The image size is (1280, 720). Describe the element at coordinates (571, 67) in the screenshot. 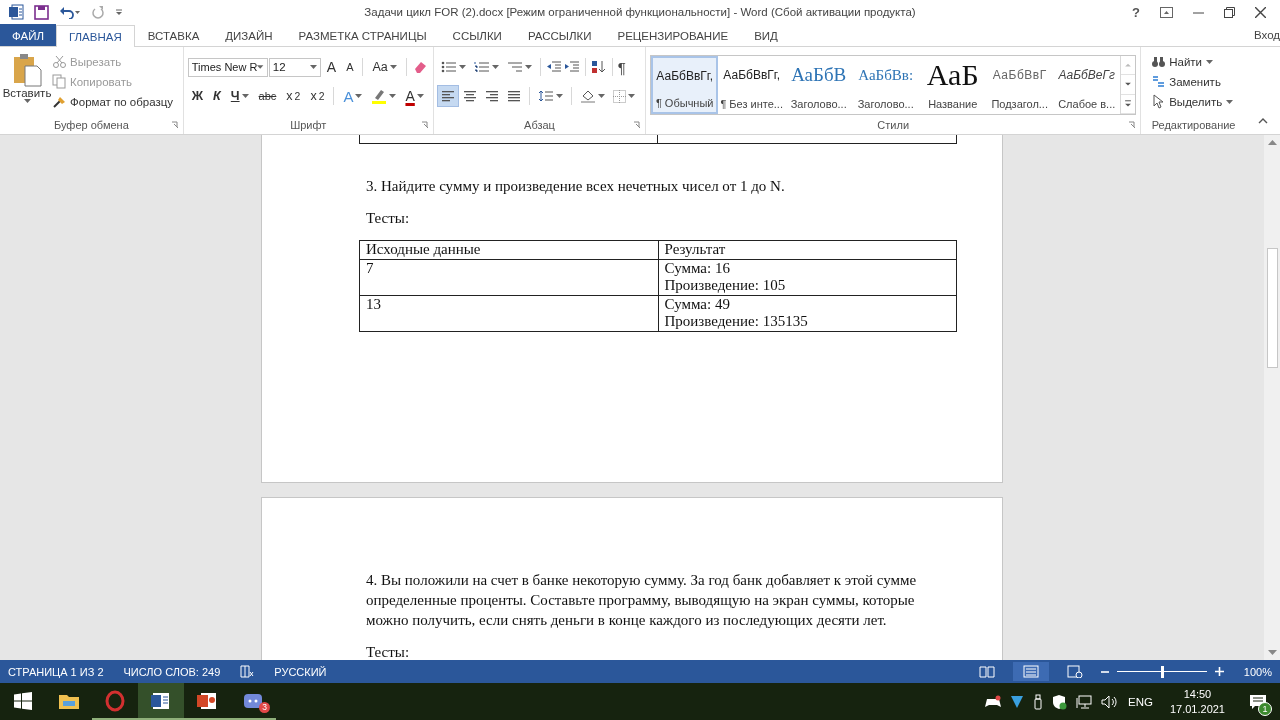

I see `increase-indent-icon` at that location.